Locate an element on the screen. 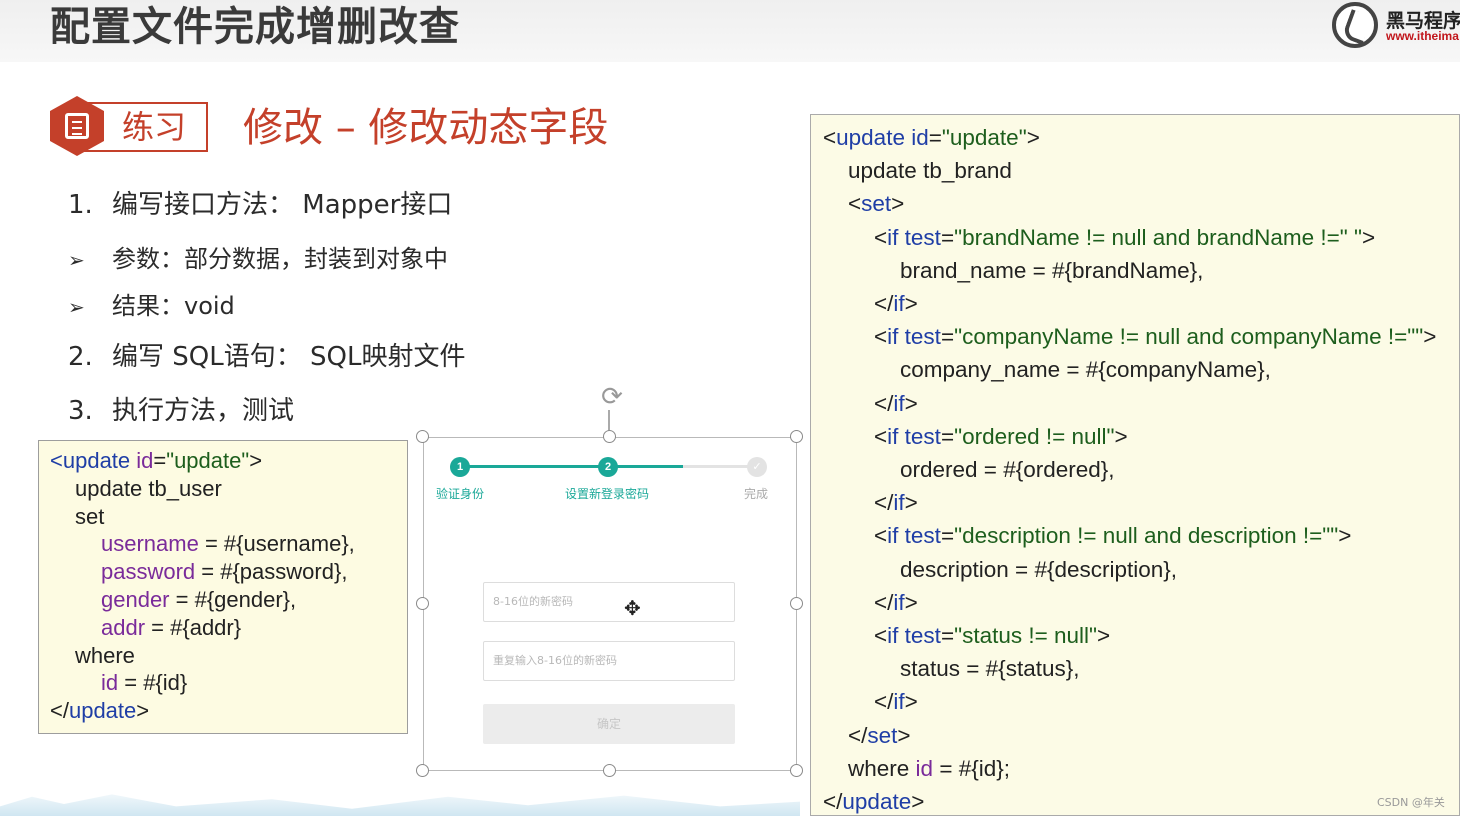 The height and width of the screenshot is (816, 1460). horse-logo-icon is located at coordinates (1355, 25).